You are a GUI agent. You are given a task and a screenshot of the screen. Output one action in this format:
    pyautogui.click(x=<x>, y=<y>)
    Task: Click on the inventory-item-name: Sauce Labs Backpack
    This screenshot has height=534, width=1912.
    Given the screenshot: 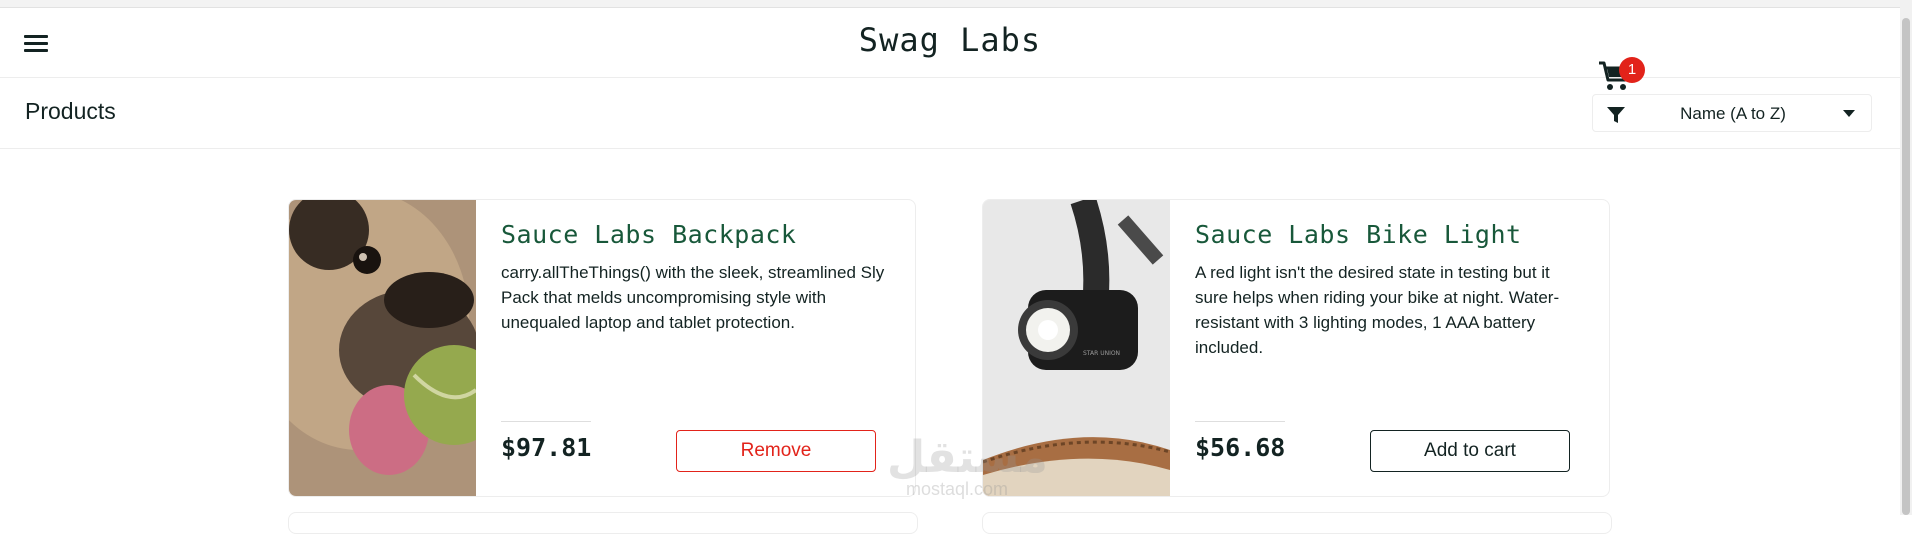 What is the action you would take?
    pyautogui.click(x=648, y=234)
    